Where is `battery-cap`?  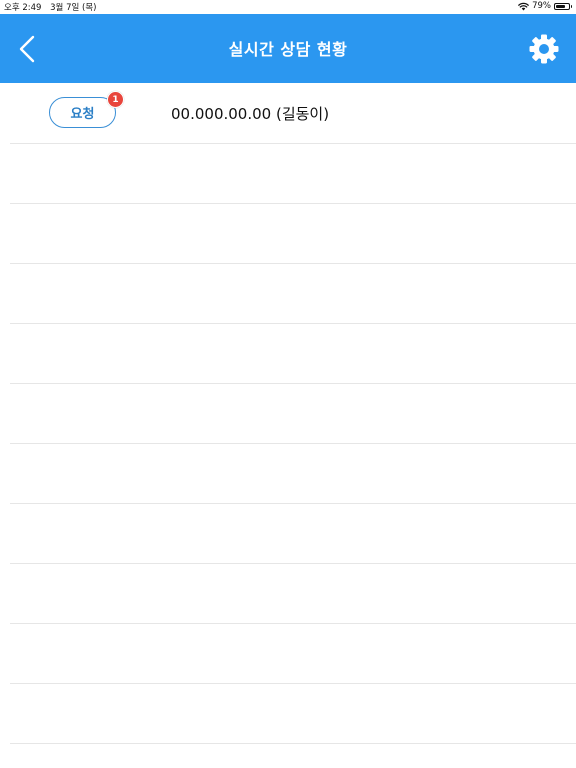 battery-cap is located at coordinates (571, 6).